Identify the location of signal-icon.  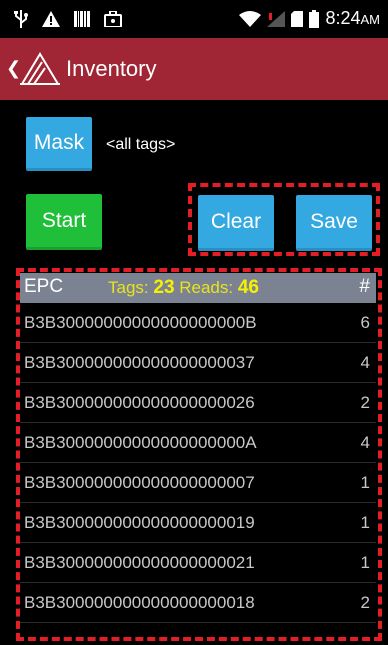
(276, 18).